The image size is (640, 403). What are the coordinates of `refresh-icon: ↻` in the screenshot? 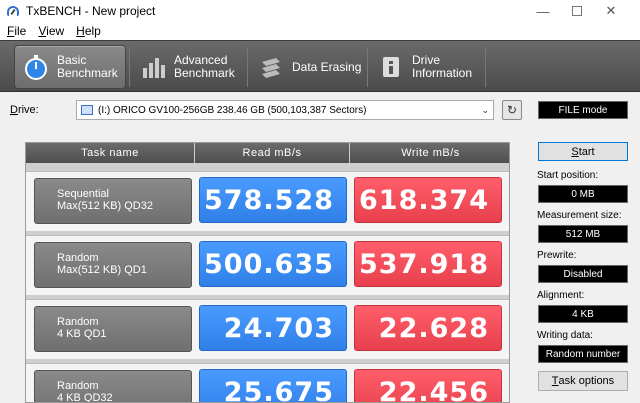 It's located at (512, 110).